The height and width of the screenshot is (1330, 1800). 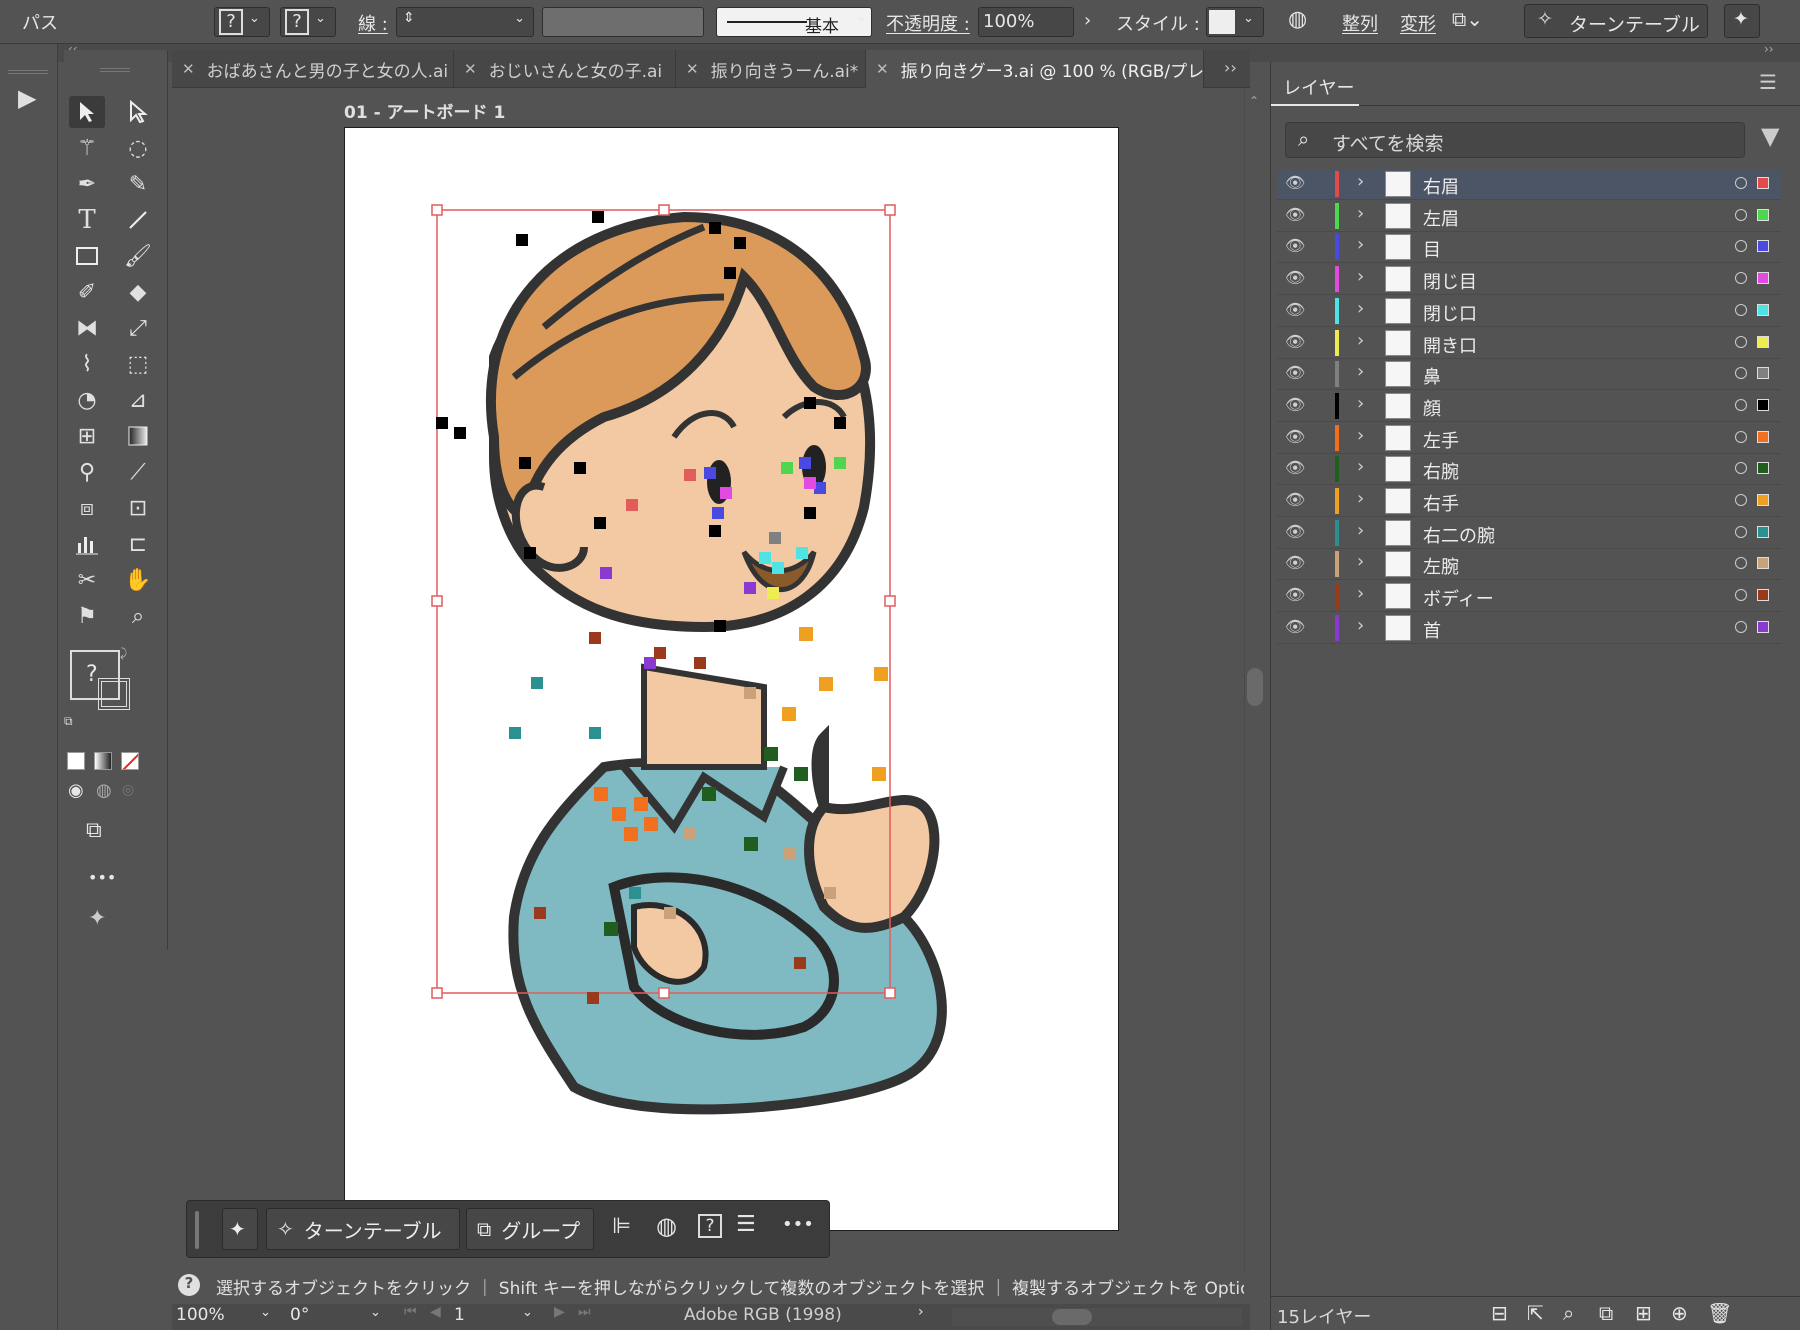 What do you see at coordinates (1235, 22) in the screenshot?
I see `graphic-style-dropdown: ⌄` at bounding box center [1235, 22].